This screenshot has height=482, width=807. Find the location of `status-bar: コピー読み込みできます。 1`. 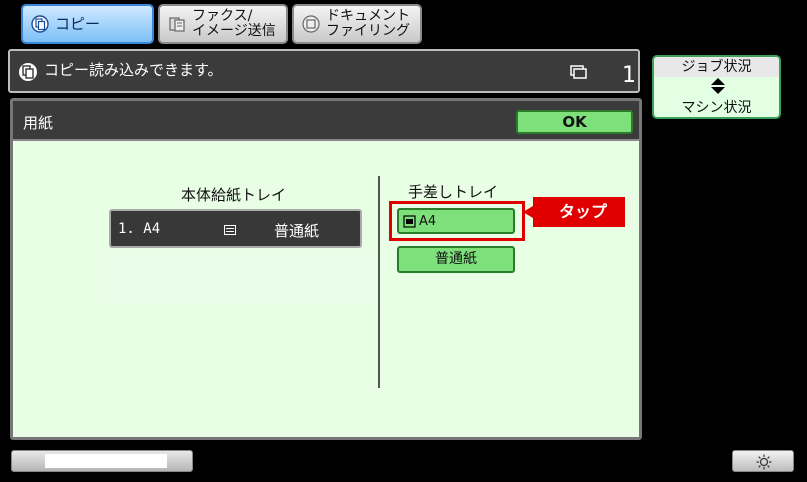

status-bar: コピー読み込みできます。 1 is located at coordinates (324, 71).